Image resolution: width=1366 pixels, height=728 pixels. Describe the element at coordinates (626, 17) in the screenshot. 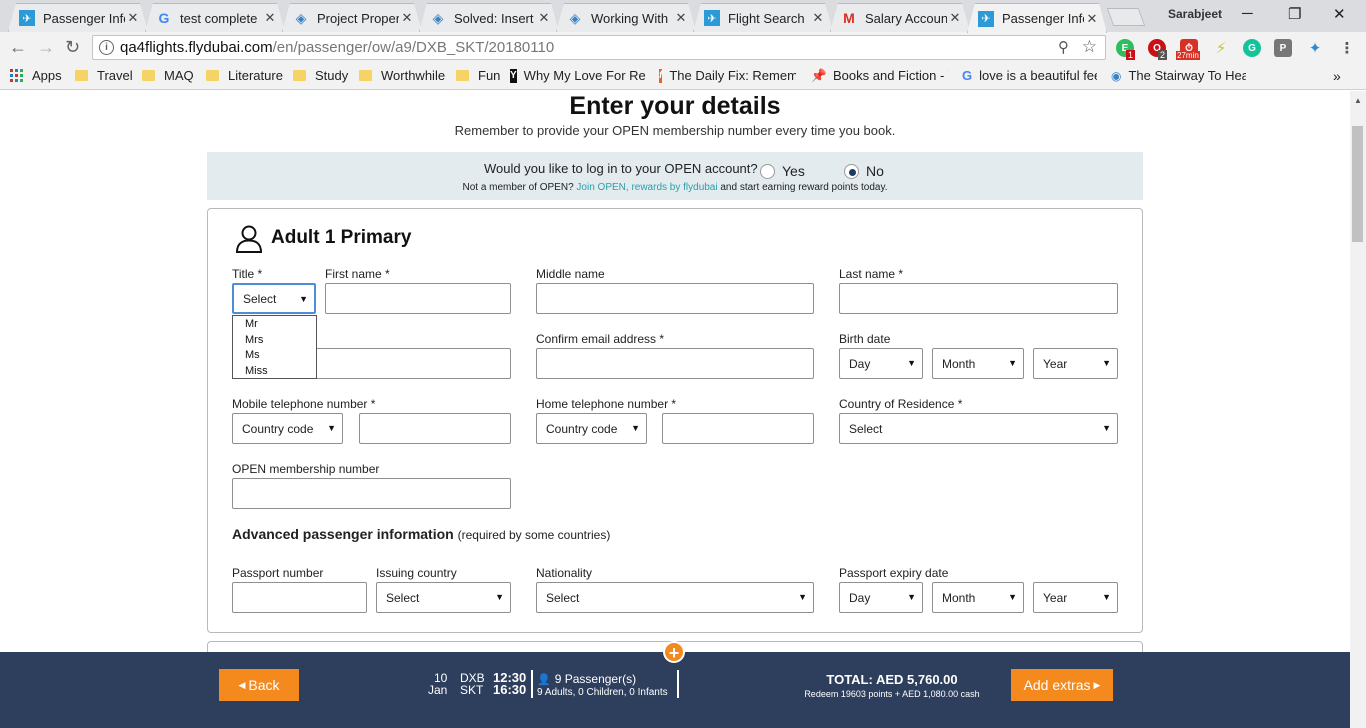

I see `browser-tab: ◈ Working With ✕` at that location.